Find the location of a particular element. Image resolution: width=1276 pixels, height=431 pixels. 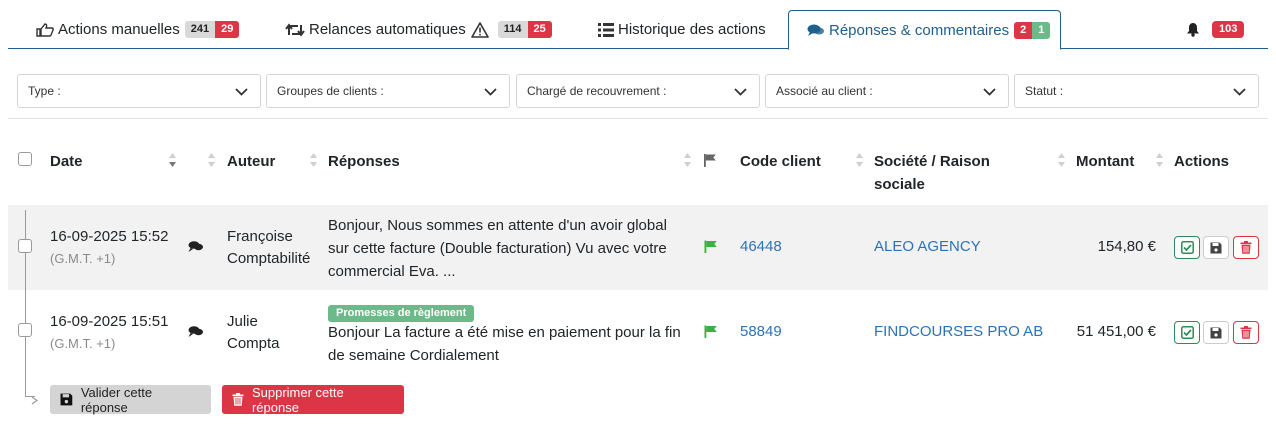

tab-manual-actions: Actions manuelles 241 29 is located at coordinates (138, 29).